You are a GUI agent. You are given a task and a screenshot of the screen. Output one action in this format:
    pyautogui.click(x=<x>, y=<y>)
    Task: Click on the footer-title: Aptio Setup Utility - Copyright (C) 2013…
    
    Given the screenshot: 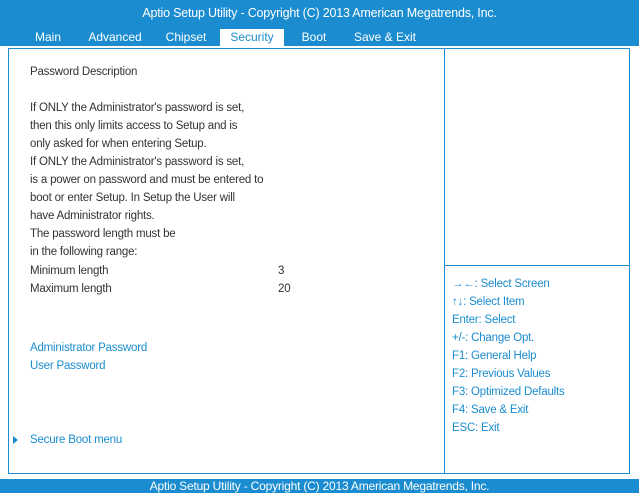 What is the action you would take?
    pyautogui.click(x=319, y=486)
    